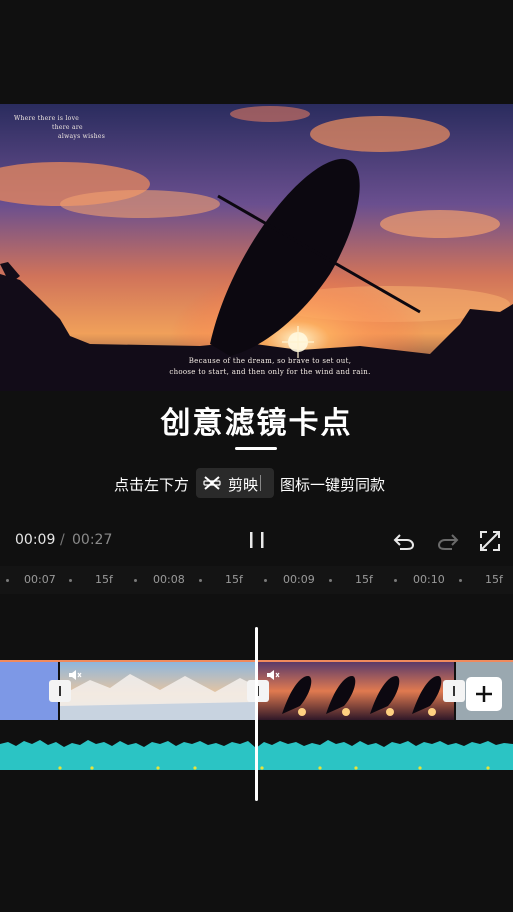 The width and height of the screenshot is (513, 912). I want to click on pause-button, so click(257, 540).